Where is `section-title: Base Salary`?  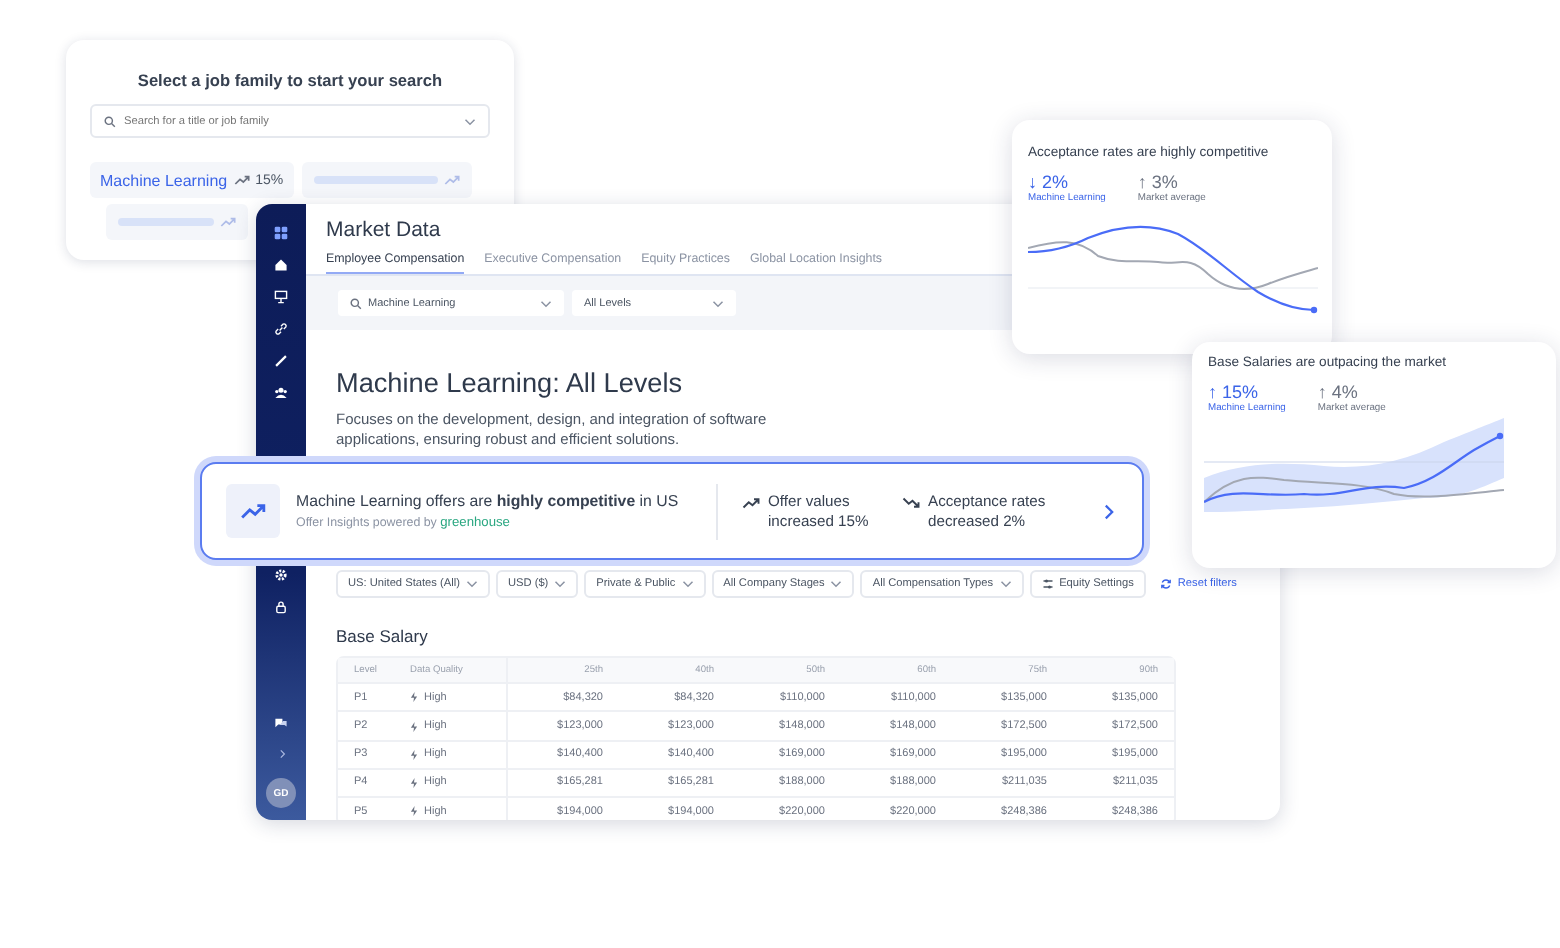 section-title: Base Salary is located at coordinates (383, 636).